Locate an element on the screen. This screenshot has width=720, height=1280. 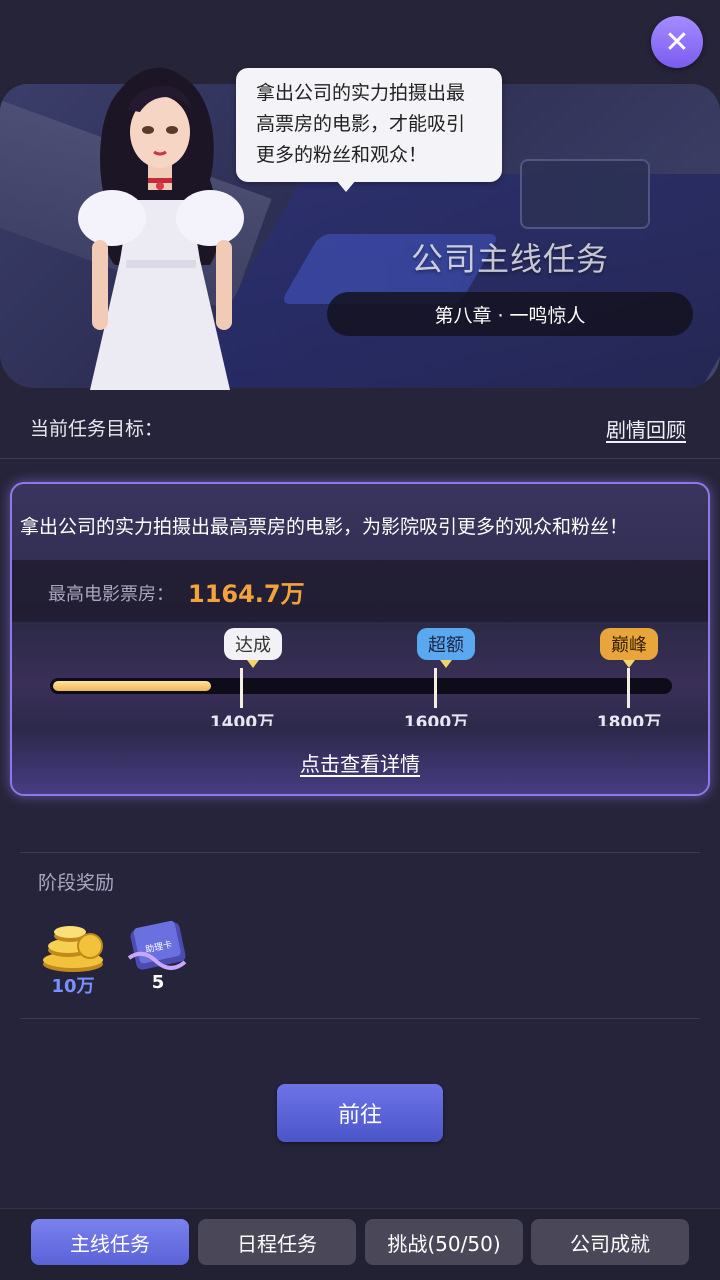
view-details-link: 点击查看详情 is located at coordinates (360, 762).